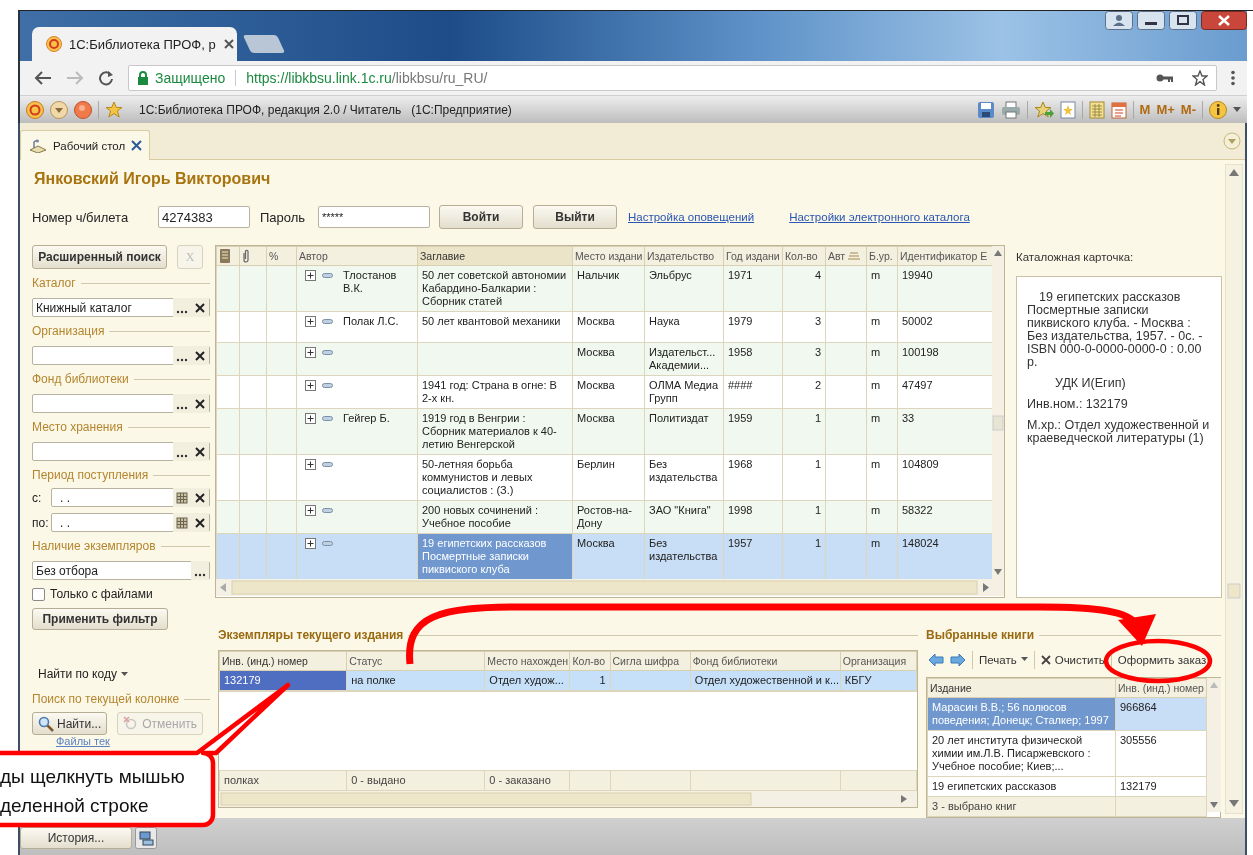  What do you see at coordinates (879, 217) in the screenshot?
I see `catalog-settings-link: Настройки электронного каталога` at bounding box center [879, 217].